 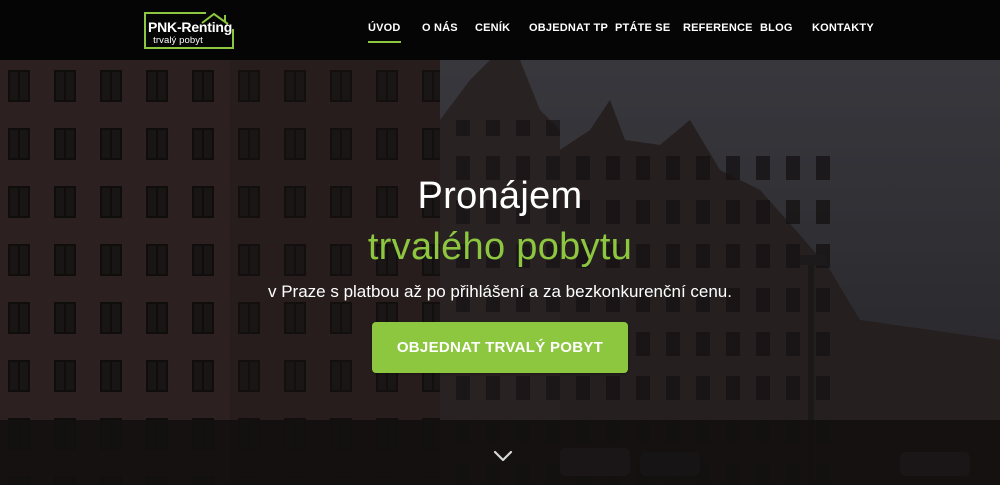 What do you see at coordinates (384, 32) in the screenshot?
I see `nav-item-uvod: ÚVOD` at bounding box center [384, 32].